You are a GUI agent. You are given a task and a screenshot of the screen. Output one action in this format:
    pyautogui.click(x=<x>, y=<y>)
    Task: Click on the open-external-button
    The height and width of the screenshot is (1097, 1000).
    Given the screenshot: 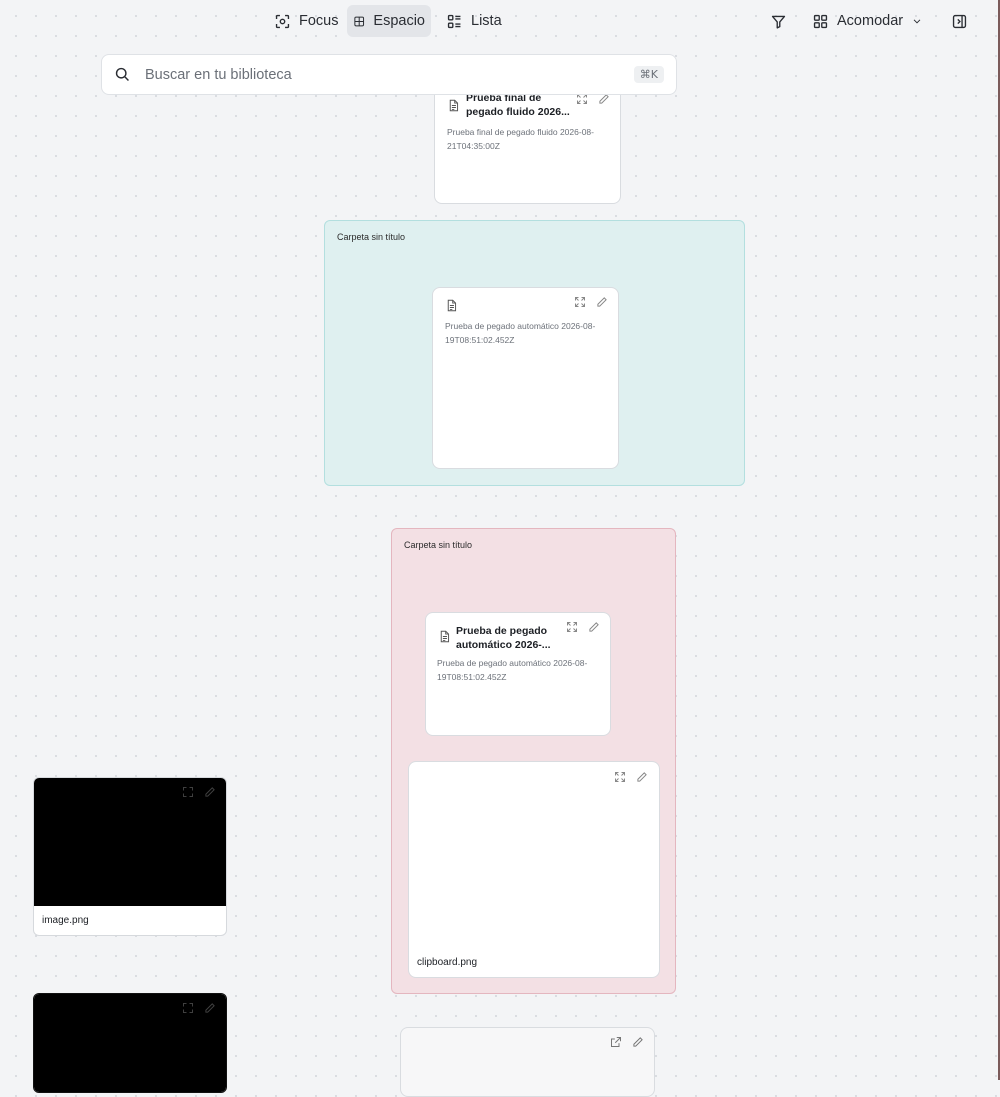 What is the action you would take?
    pyautogui.click(x=616, y=1042)
    